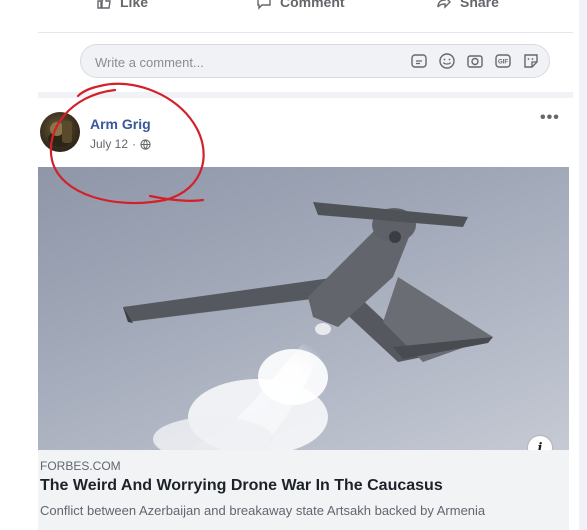  I want to click on sticker-face-icon, so click(531, 61).